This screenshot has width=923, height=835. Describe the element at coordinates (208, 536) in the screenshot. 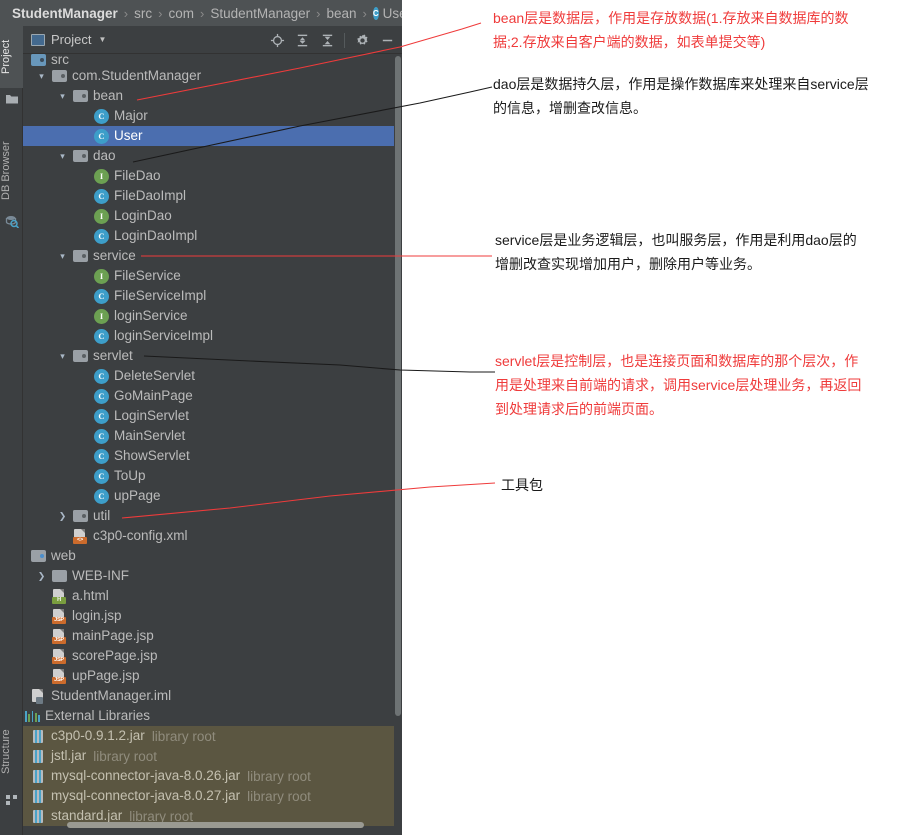

I see `tree-row: <> c3p0-config.xml` at that location.